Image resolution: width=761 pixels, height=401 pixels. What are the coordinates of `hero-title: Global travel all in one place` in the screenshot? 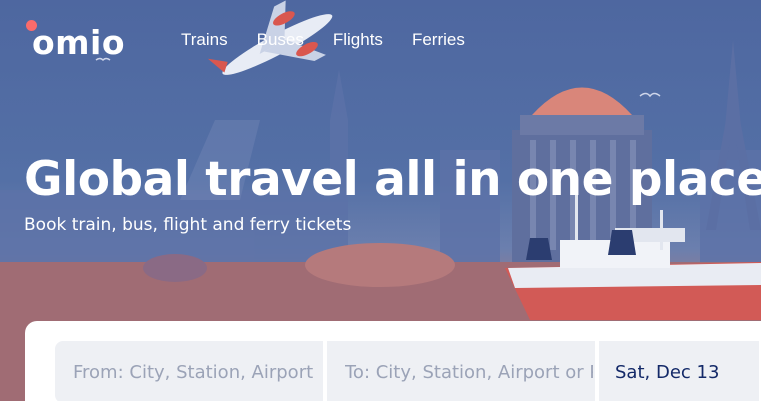 It's located at (392, 179).